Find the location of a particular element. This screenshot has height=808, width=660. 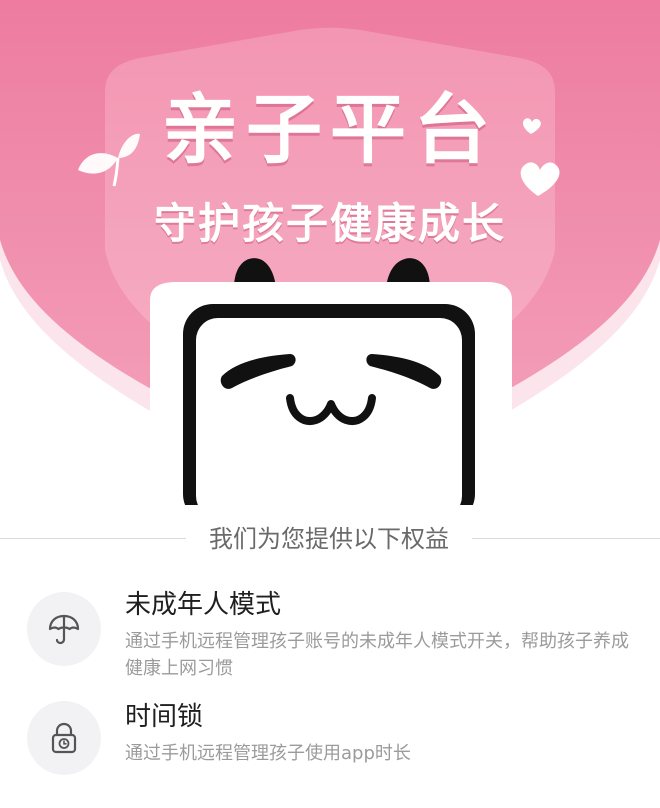

hero-subtitle: 守护孩子健康成长 is located at coordinates (329, 223).